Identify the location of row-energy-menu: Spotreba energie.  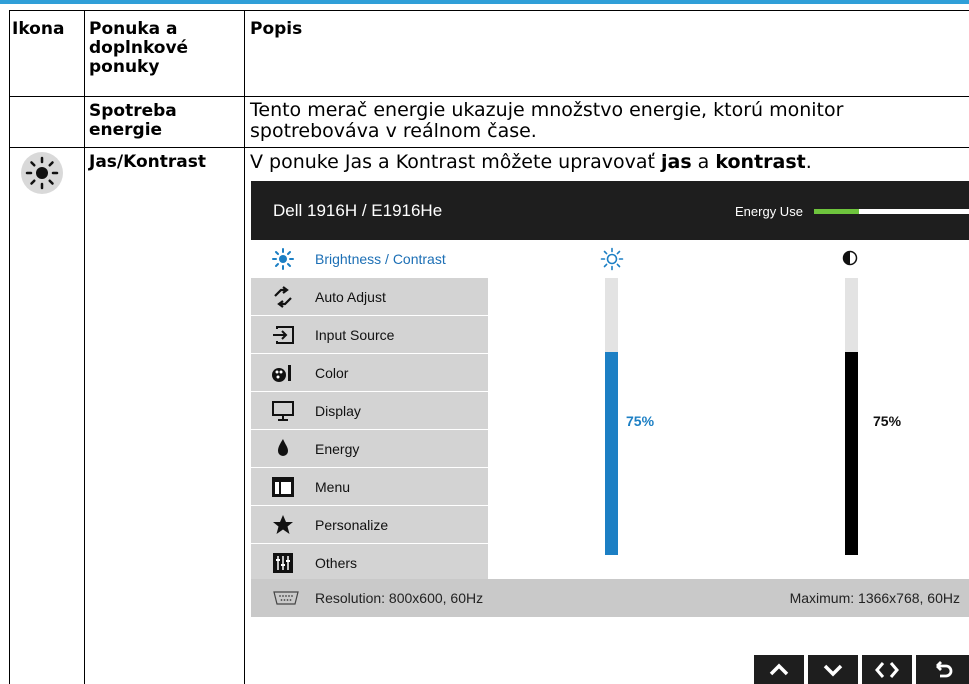
(133, 120).